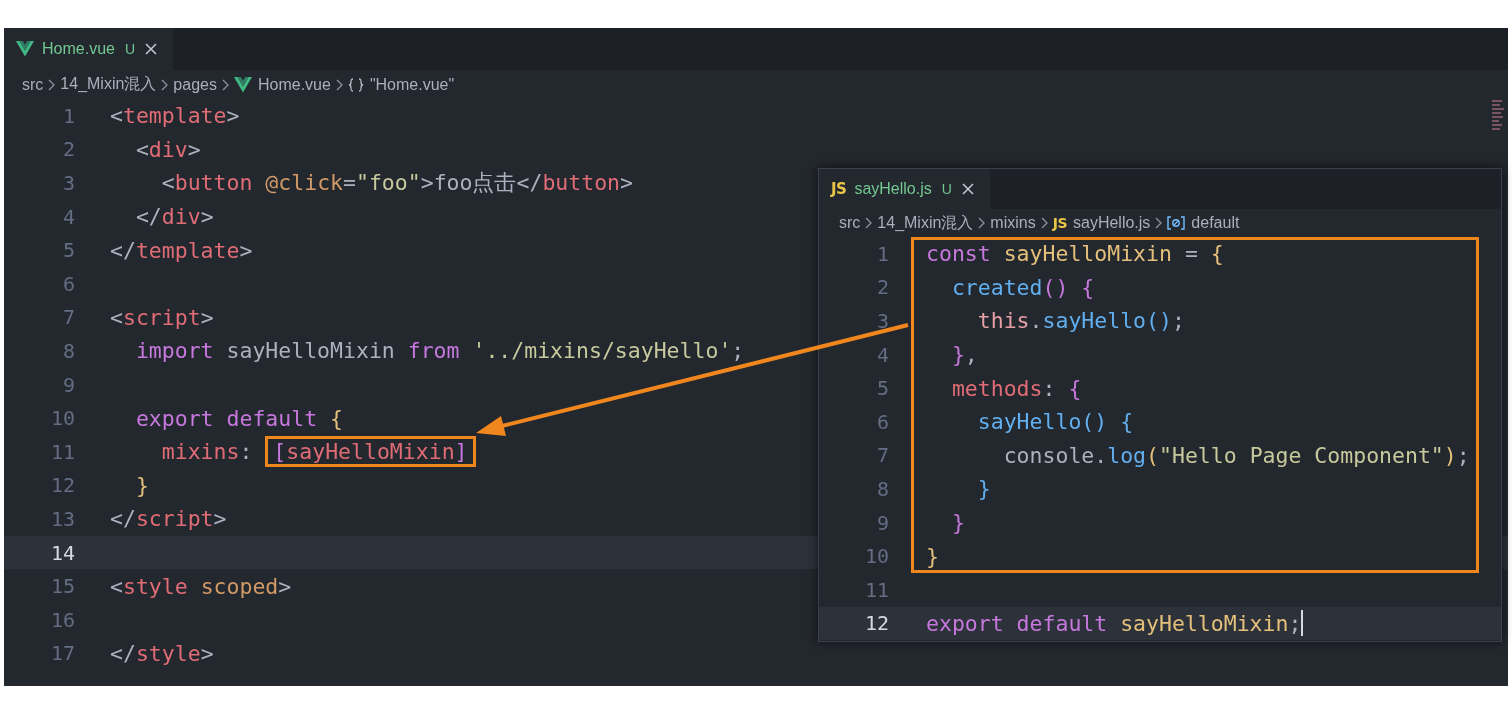 This screenshot has width=1512, height=709. What do you see at coordinates (174, 217) in the screenshot?
I see `code-line: </div>` at bounding box center [174, 217].